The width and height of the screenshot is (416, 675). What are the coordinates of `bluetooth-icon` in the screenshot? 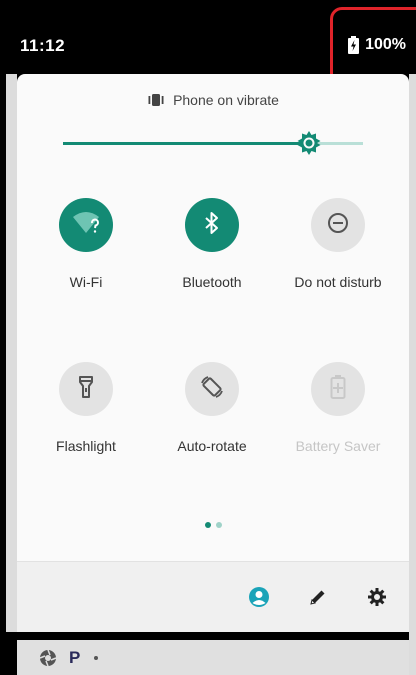 It's located at (212, 225).